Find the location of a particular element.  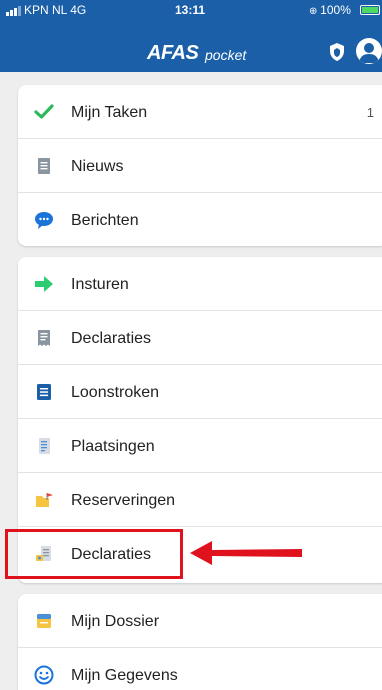

menu-item-berichten: Berichten is located at coordinates (200, 220).